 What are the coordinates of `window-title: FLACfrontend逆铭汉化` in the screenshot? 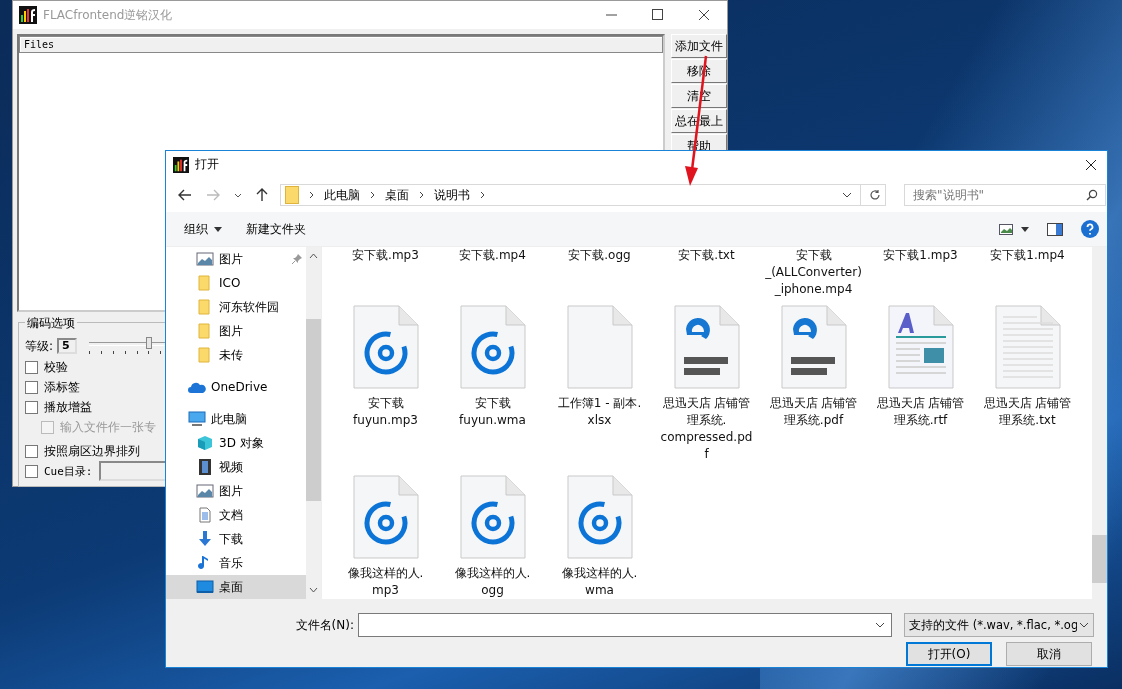 It's located at (108, 15).